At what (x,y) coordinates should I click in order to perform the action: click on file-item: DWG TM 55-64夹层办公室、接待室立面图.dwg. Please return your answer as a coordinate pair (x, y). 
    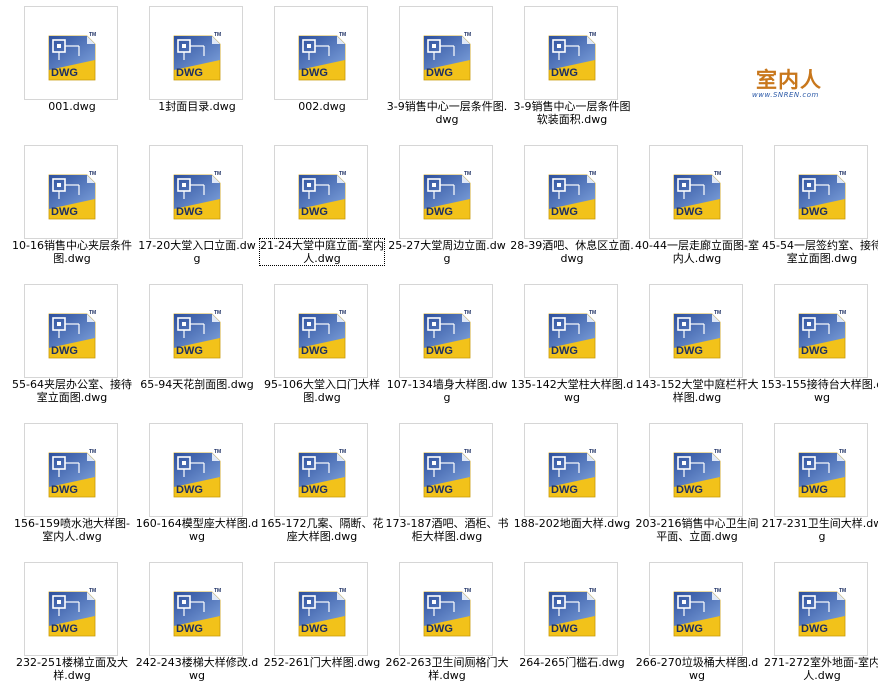
    Looking at the image, I should click on (72, 346).